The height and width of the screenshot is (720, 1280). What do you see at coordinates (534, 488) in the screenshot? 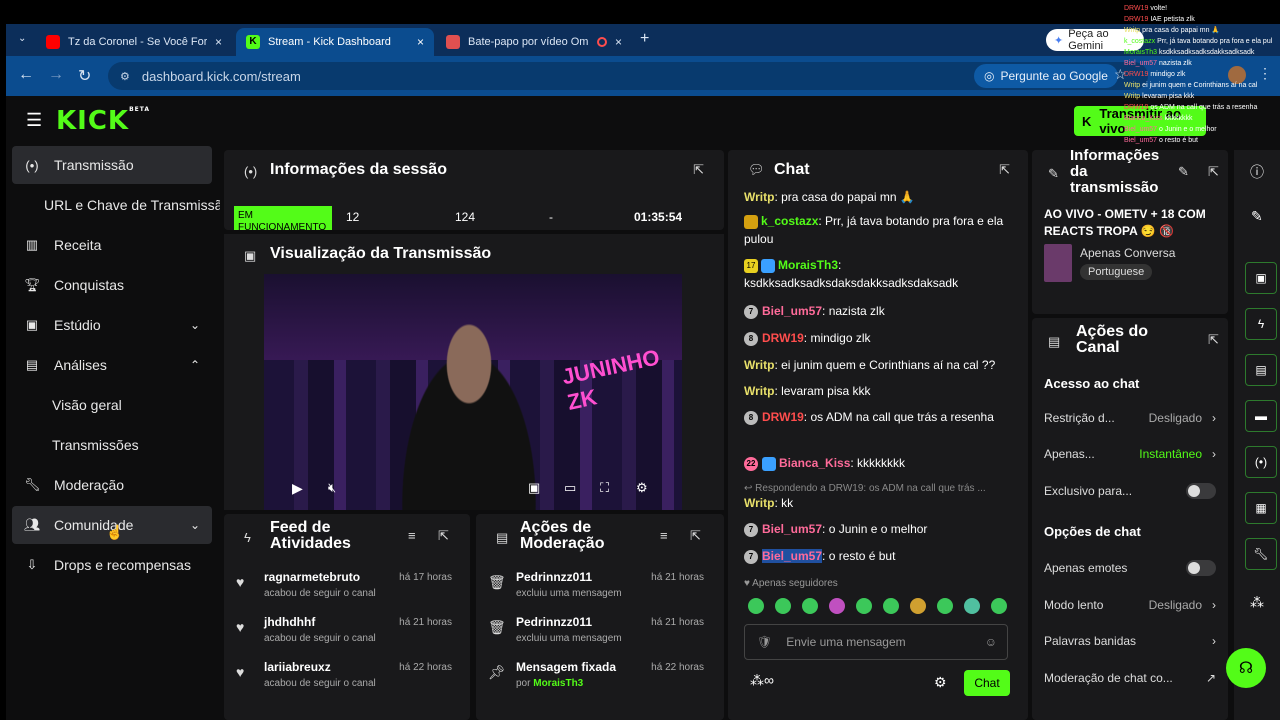
I see `pip-icon: ▣` at bounding box center [534, 488].